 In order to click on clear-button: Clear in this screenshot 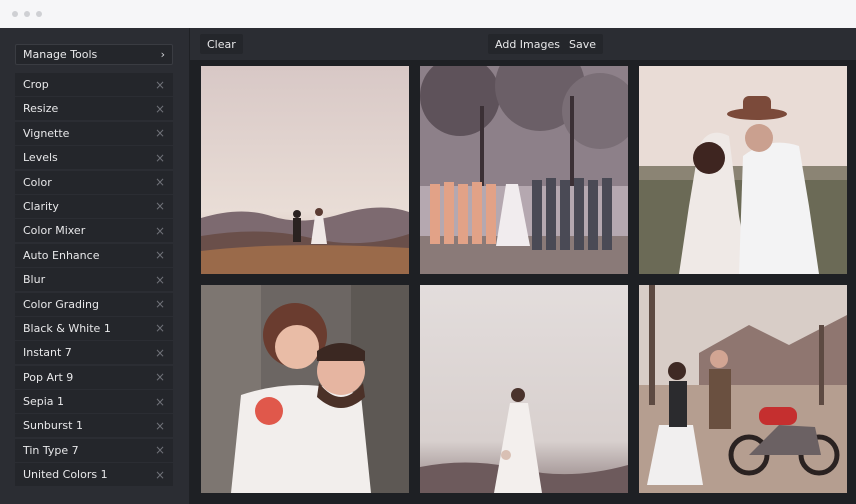, I will do `click(221, 44)`.